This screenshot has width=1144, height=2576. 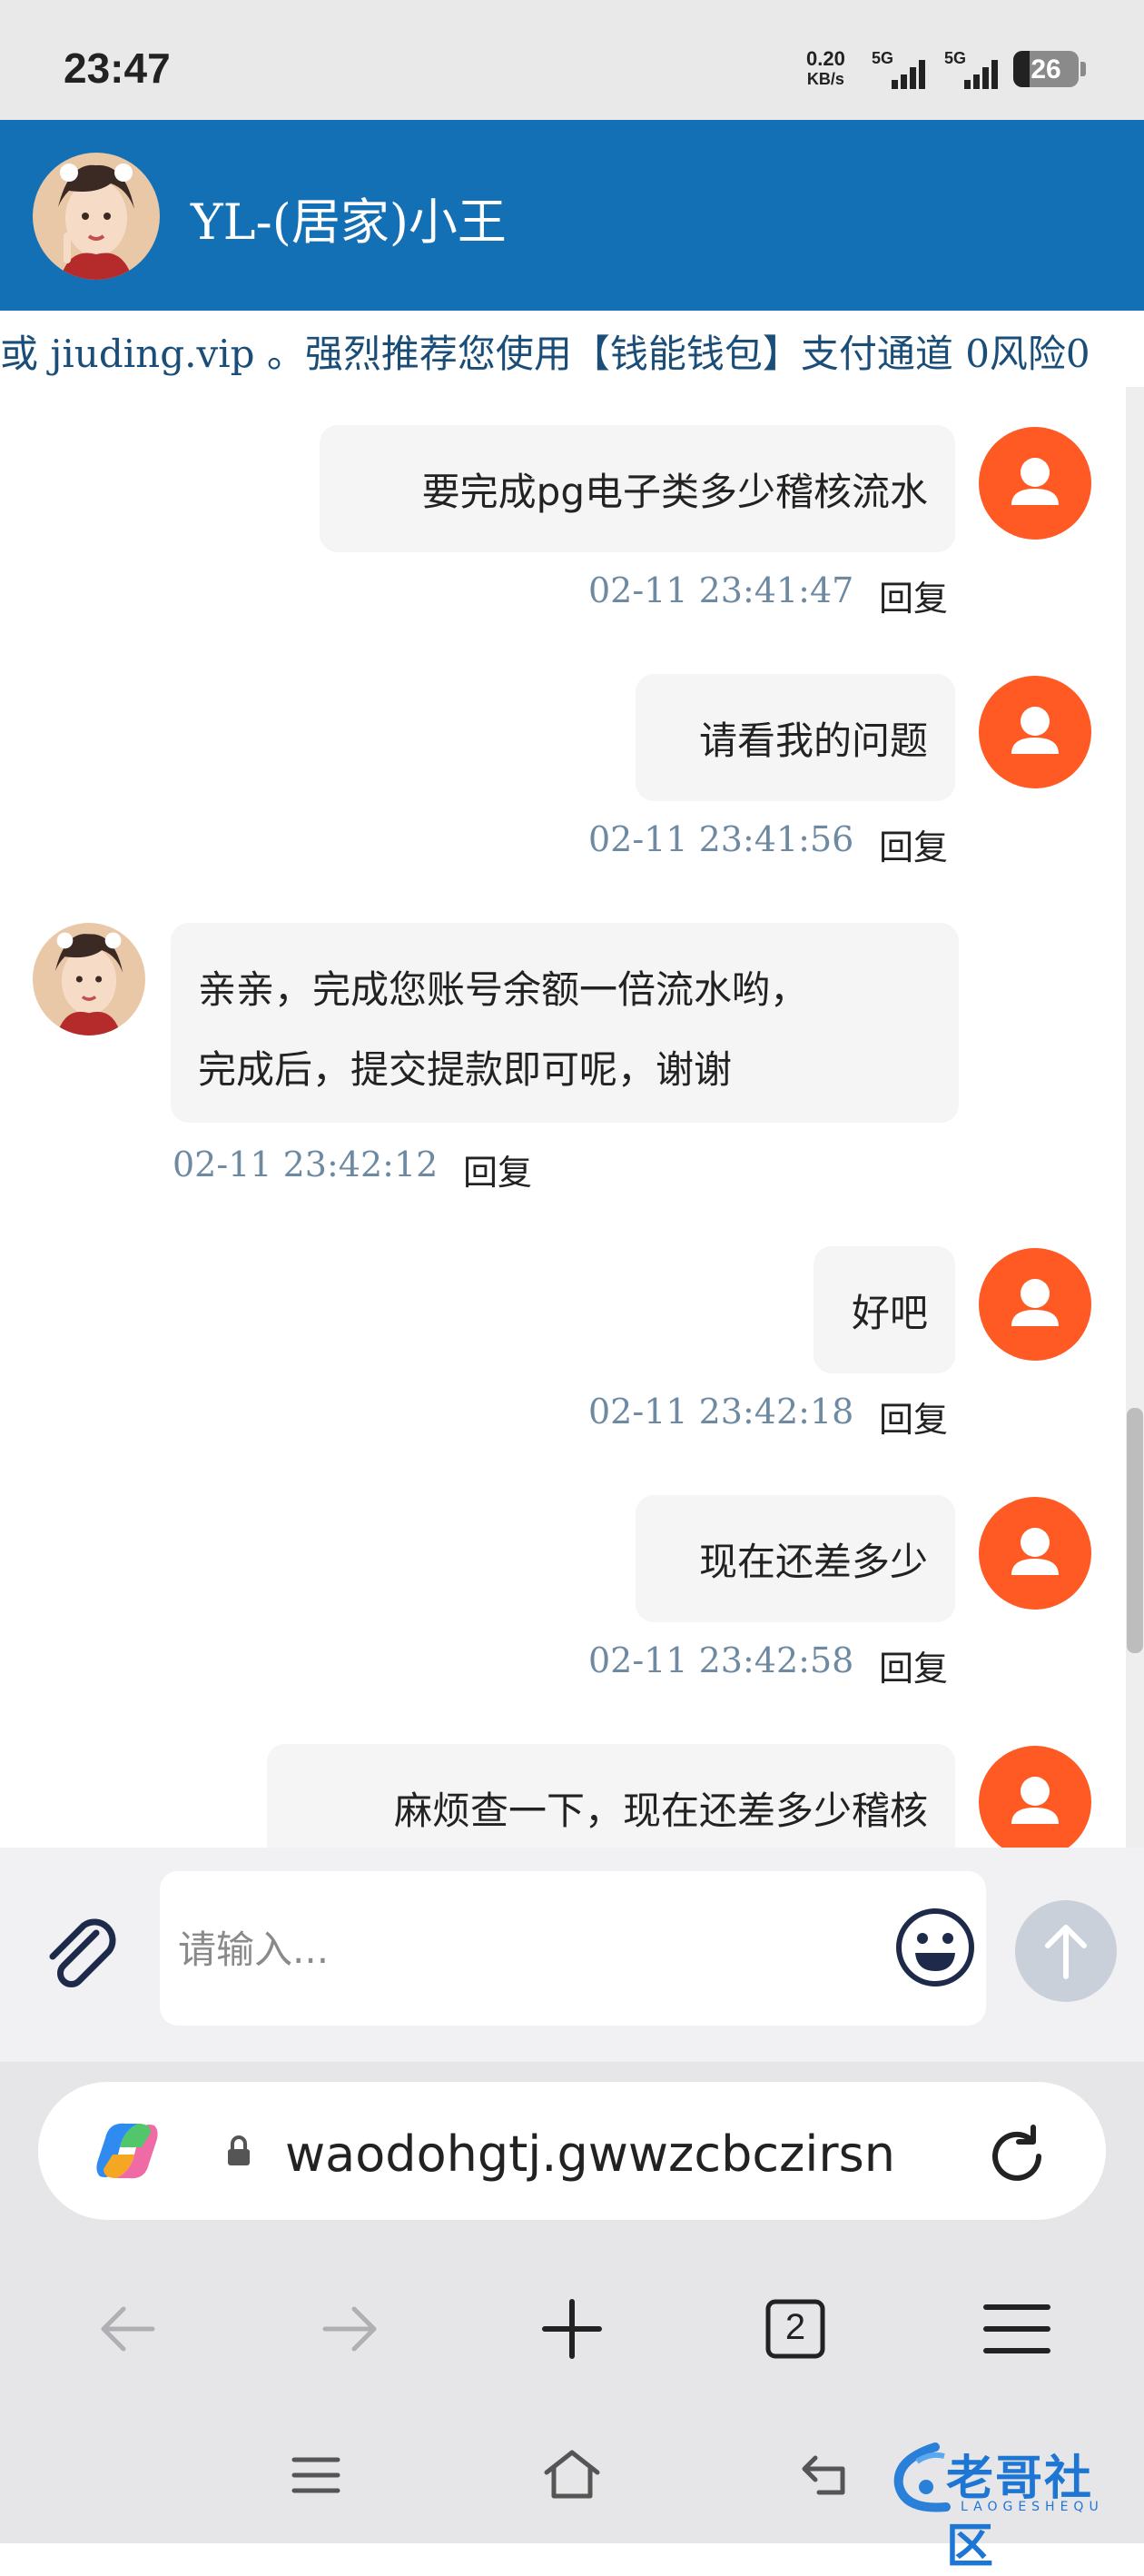 What do you see at coordinates (674, 492) in the screenshot?
I see `message-text: 要完成pg电子类多少稽核流水` at bounding box center [674, 492].